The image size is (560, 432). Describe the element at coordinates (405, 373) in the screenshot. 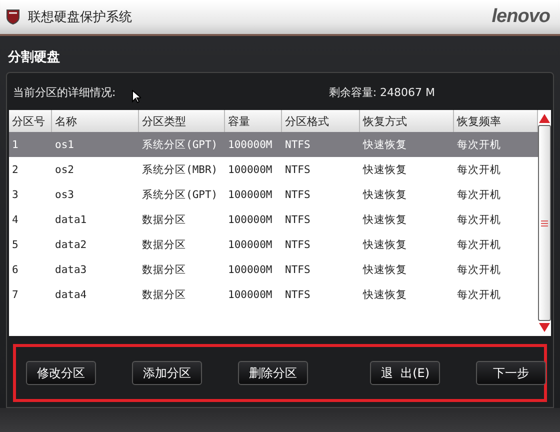

I see `action-button: 退 出(E)` at that location.